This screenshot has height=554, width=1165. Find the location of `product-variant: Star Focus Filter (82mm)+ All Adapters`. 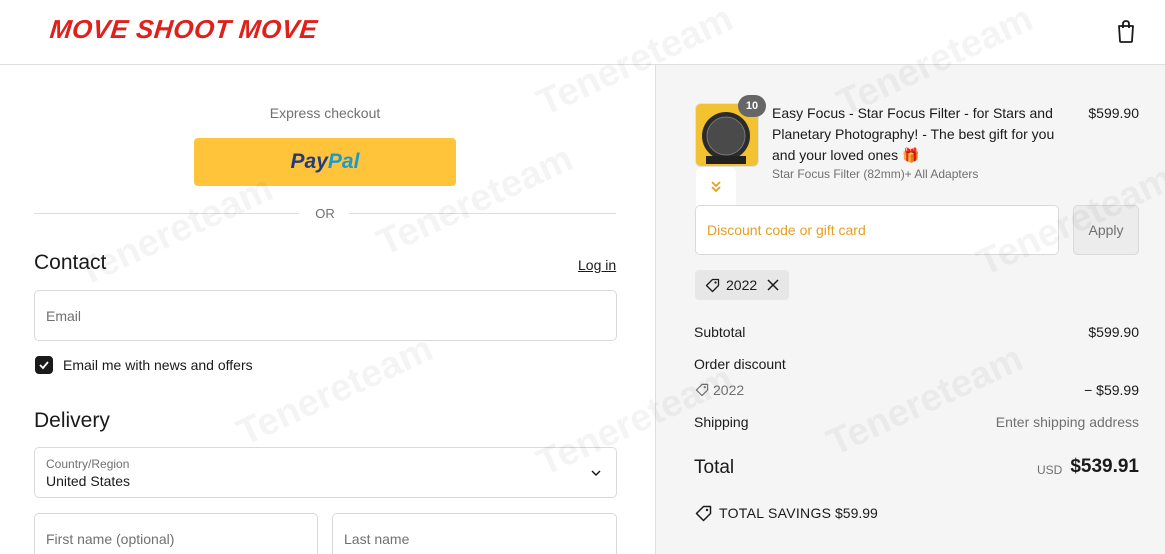

product-variant: Star Focus Filter (82mm)+ All Adapters is located at coordinates (875, 174).